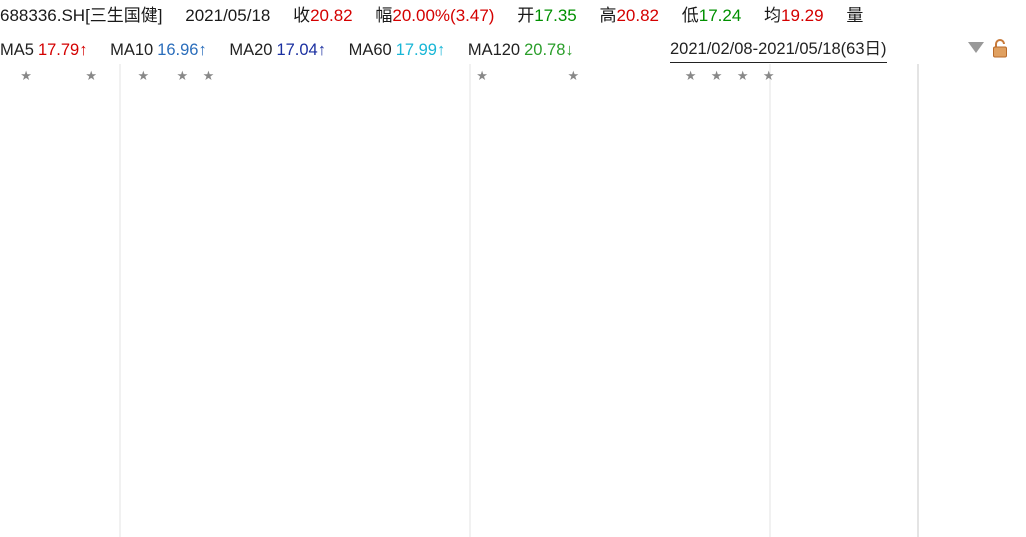 This screenshot has width=1026, height=537. I want to click on ma60-label: MA60, so click(370, 50).